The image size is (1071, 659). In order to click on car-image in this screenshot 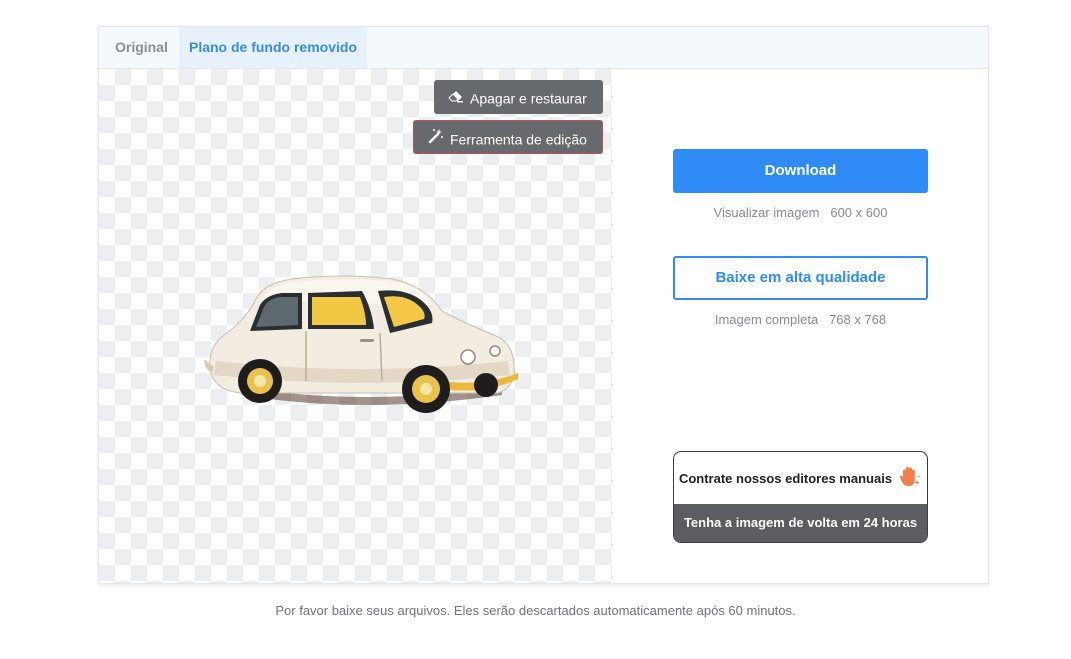, I will do `click(361, 344)`.